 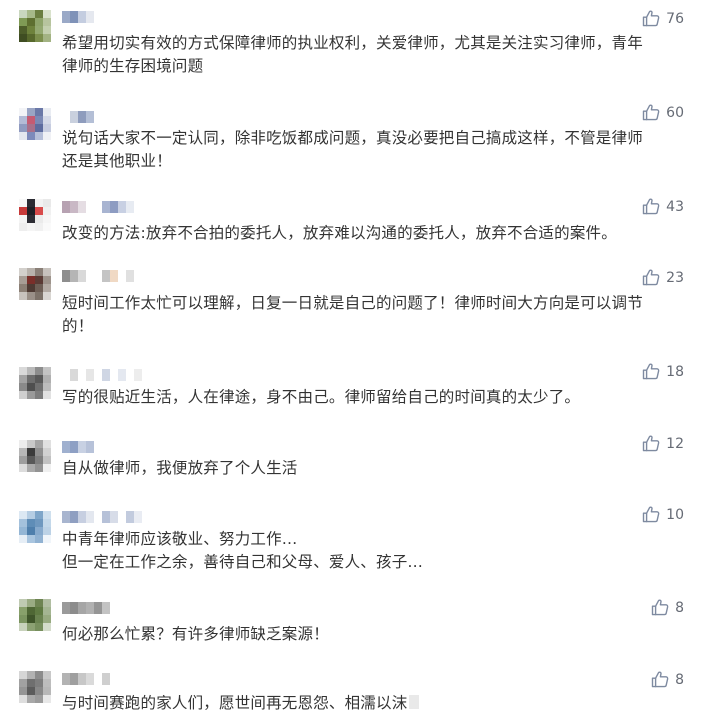 What do you see at coordinates (362, 703) in the screenshot?
I see `comment-text: 与时间赛跑的家人们，愿世间再无恩怨、相濡以沫` at bounding box center [362, 703].